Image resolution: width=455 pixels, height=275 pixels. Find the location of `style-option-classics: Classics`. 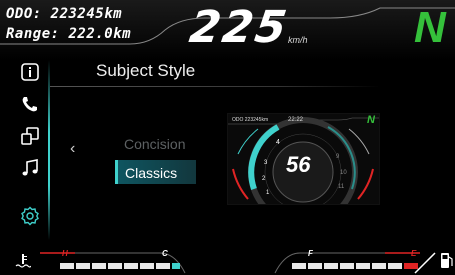

style-option-classics: Classics is located at coordinates (151, 173).